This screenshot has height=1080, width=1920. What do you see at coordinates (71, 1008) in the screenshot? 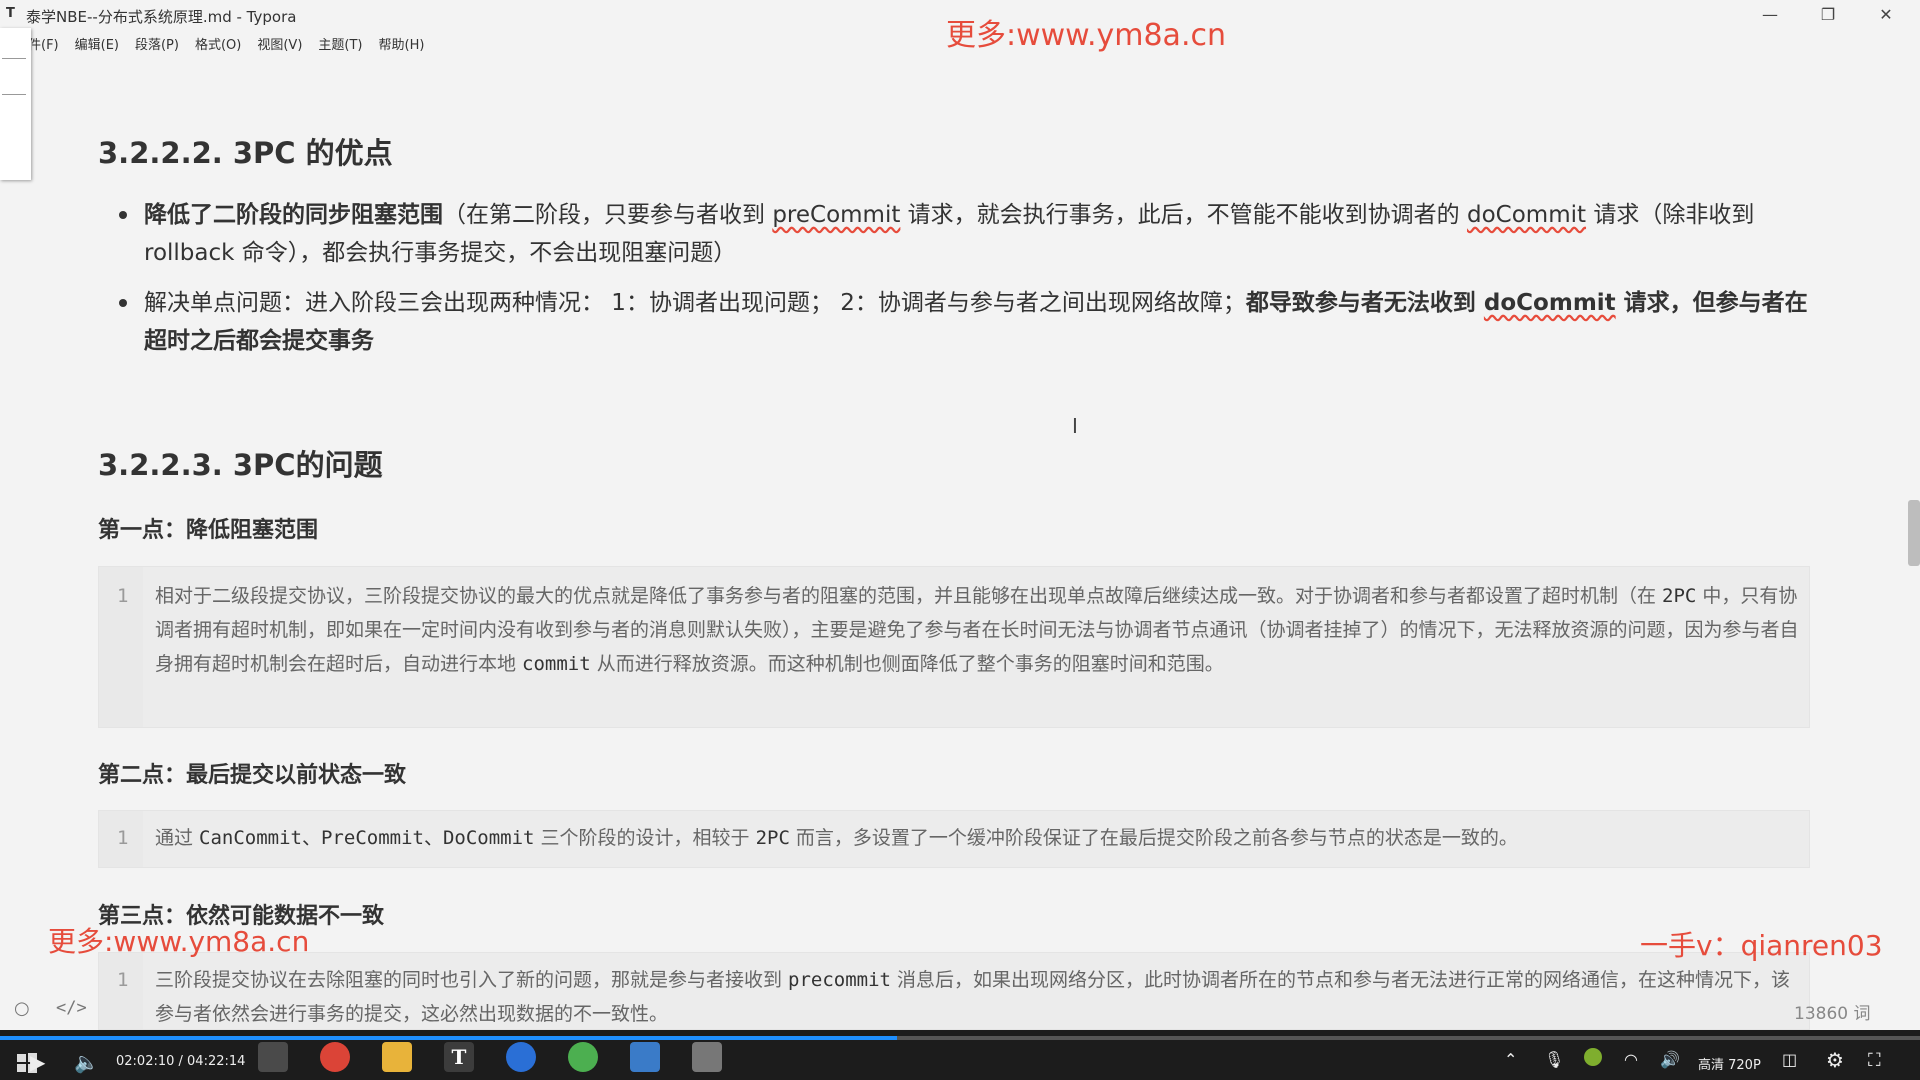
I see `source-code-toggle-icon: </>` at bounding box center [71, 1008].